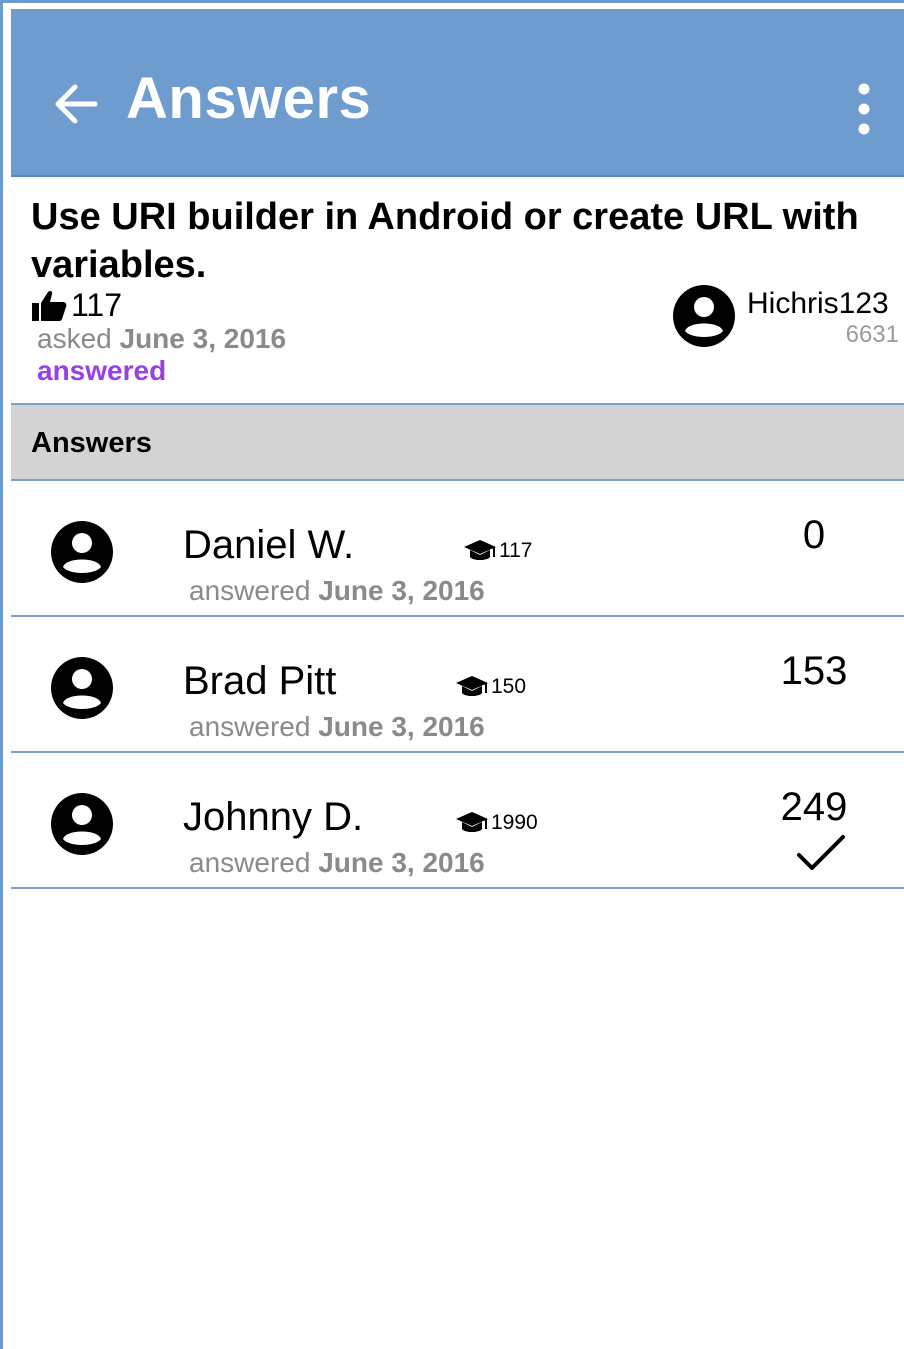 The image size is (904, 1349). Describe the element at coordinates (509, 686) in the screenshot. I see `reputation-value: 150` at that location.